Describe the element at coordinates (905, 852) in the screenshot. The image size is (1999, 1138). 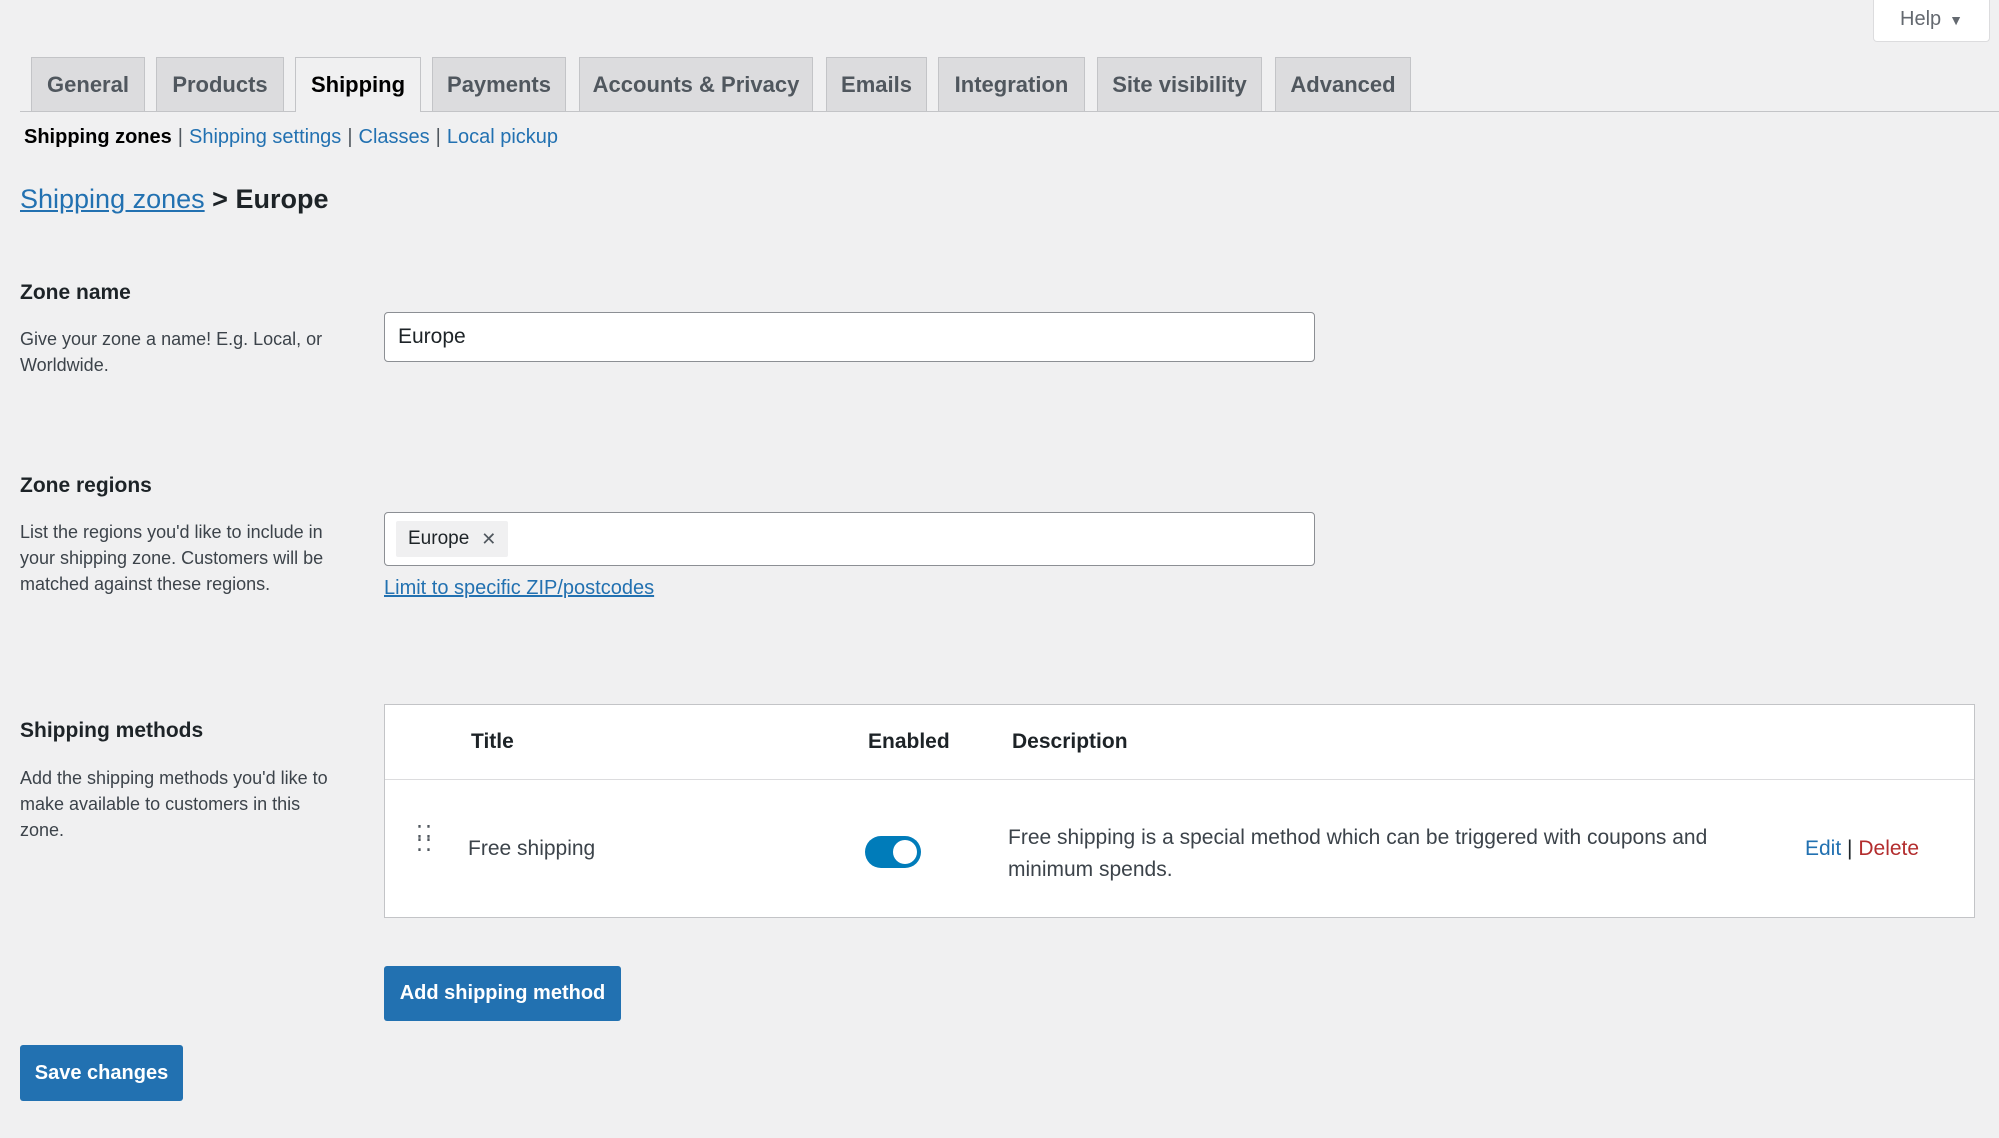
I see `toggle-knob` at that location.